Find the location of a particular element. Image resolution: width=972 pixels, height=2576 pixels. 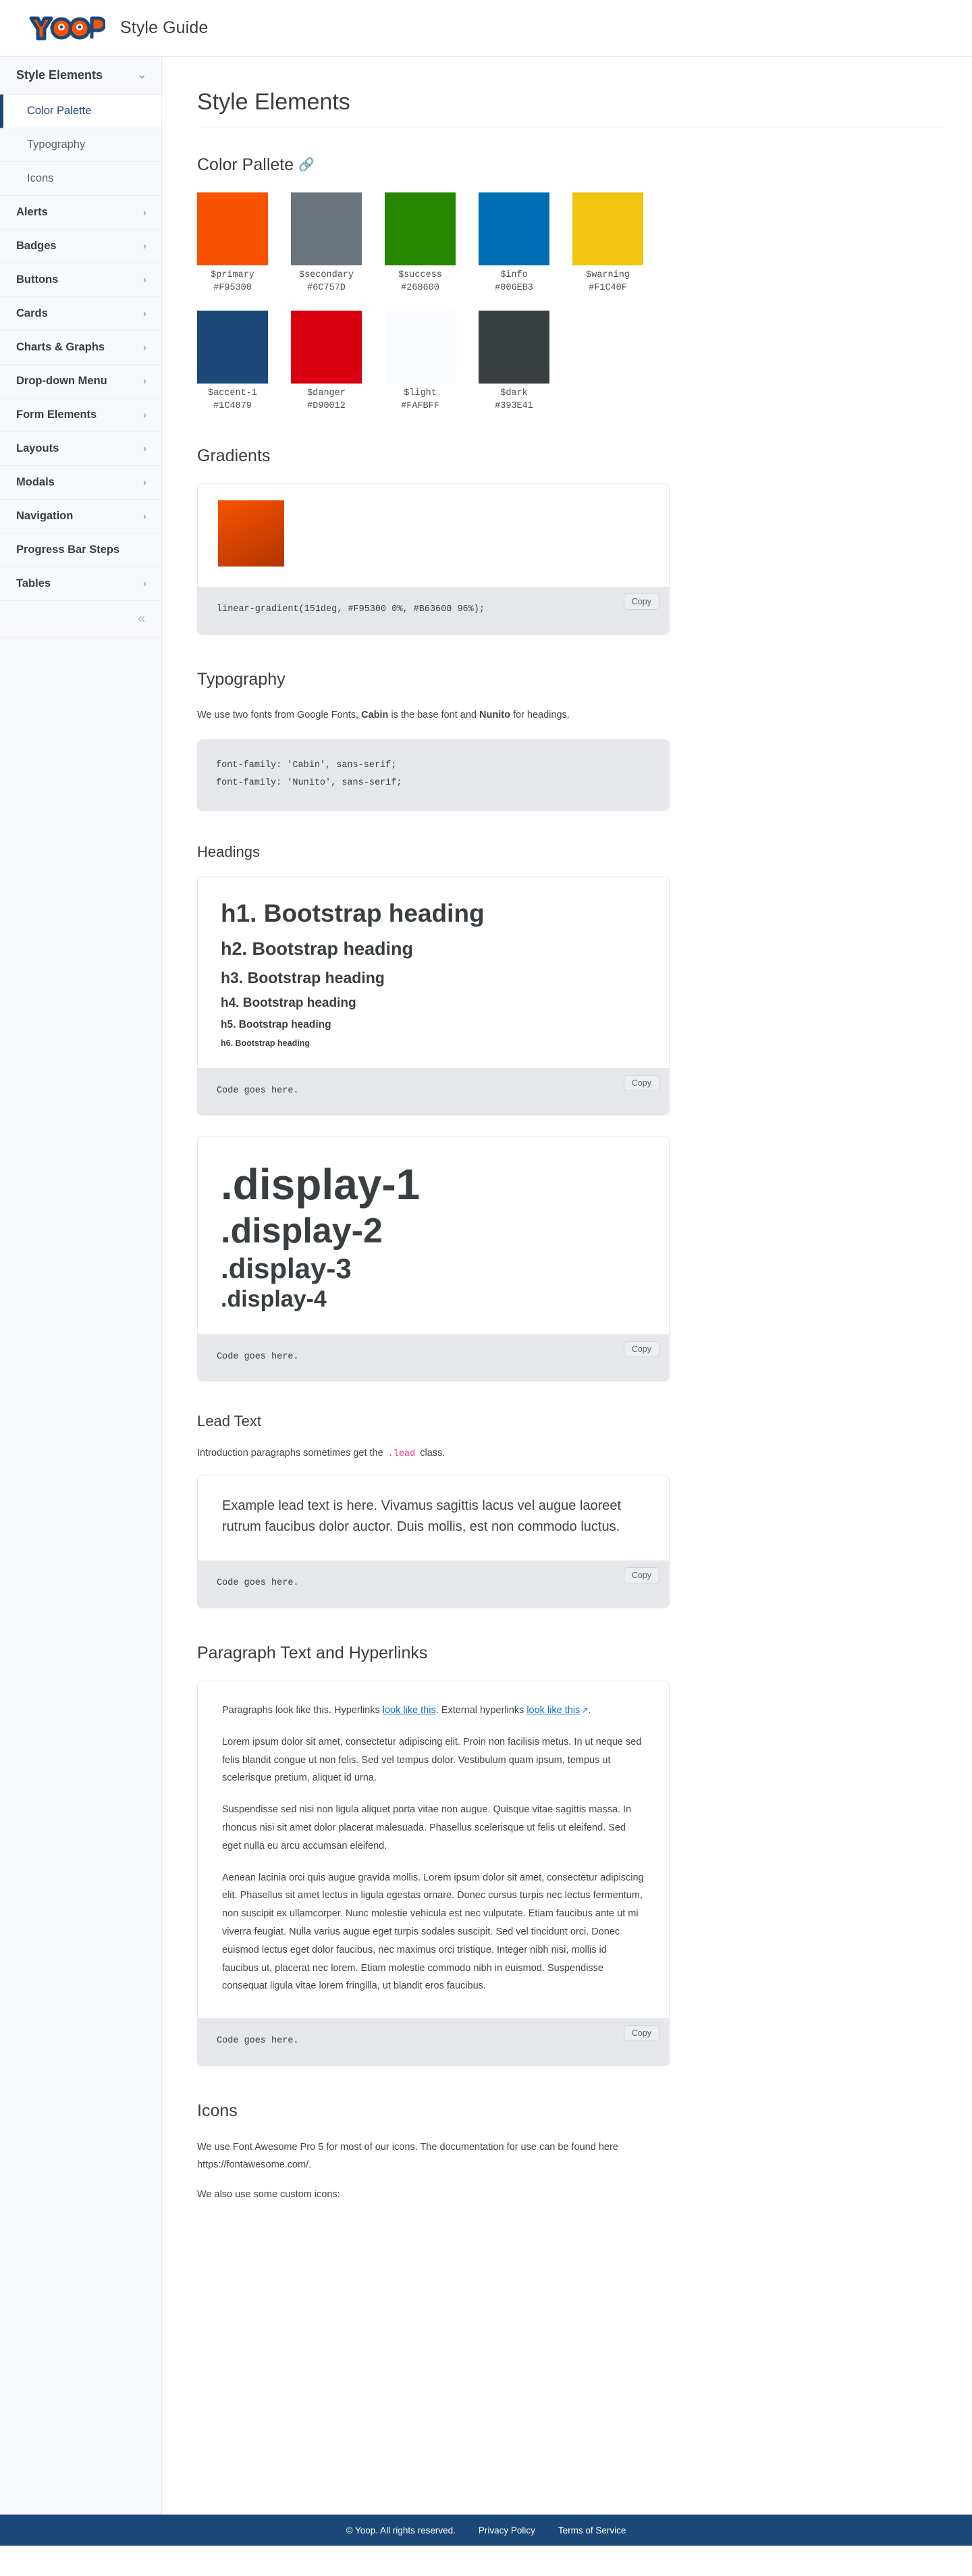

sidebar-item-cards: Cards › is located at coordinates (80, 314).